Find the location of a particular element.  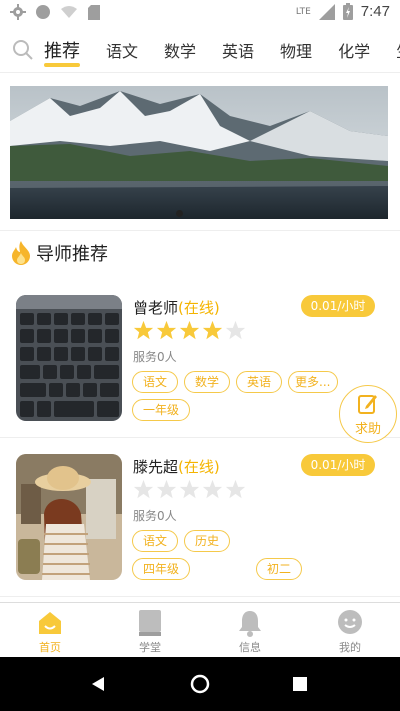

help-button: 求助 is located at coordinates (368, 414).